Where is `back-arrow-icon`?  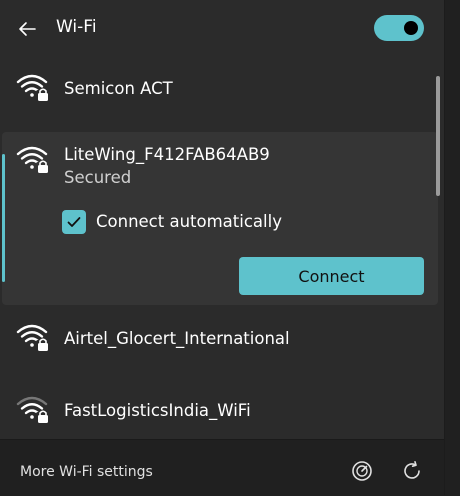 back-arrow-icon is located at coordinates (27, 29).